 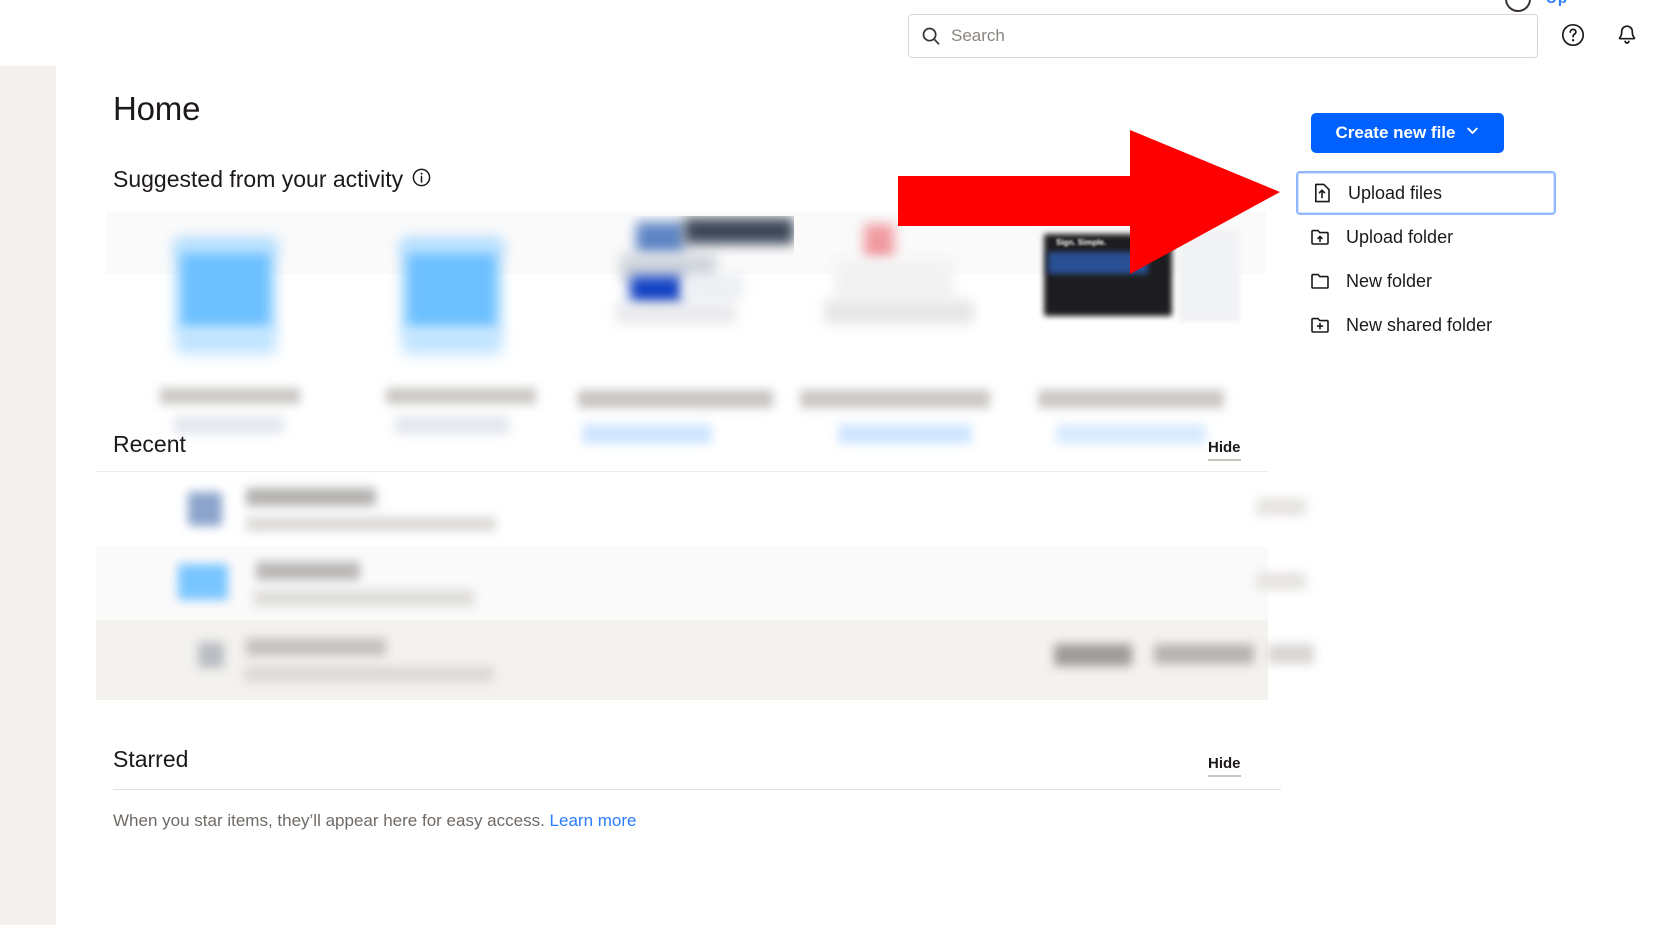 I want to click on menu-item-label: New shared folder, so click(x=1419, y=324).